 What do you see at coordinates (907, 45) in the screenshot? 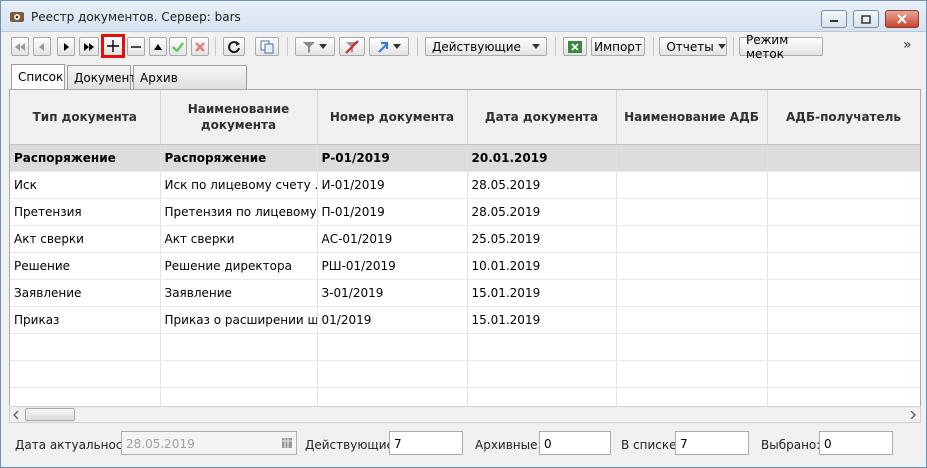
I see `toolbar-overflow-button: »` at bounding box center [907, 45].